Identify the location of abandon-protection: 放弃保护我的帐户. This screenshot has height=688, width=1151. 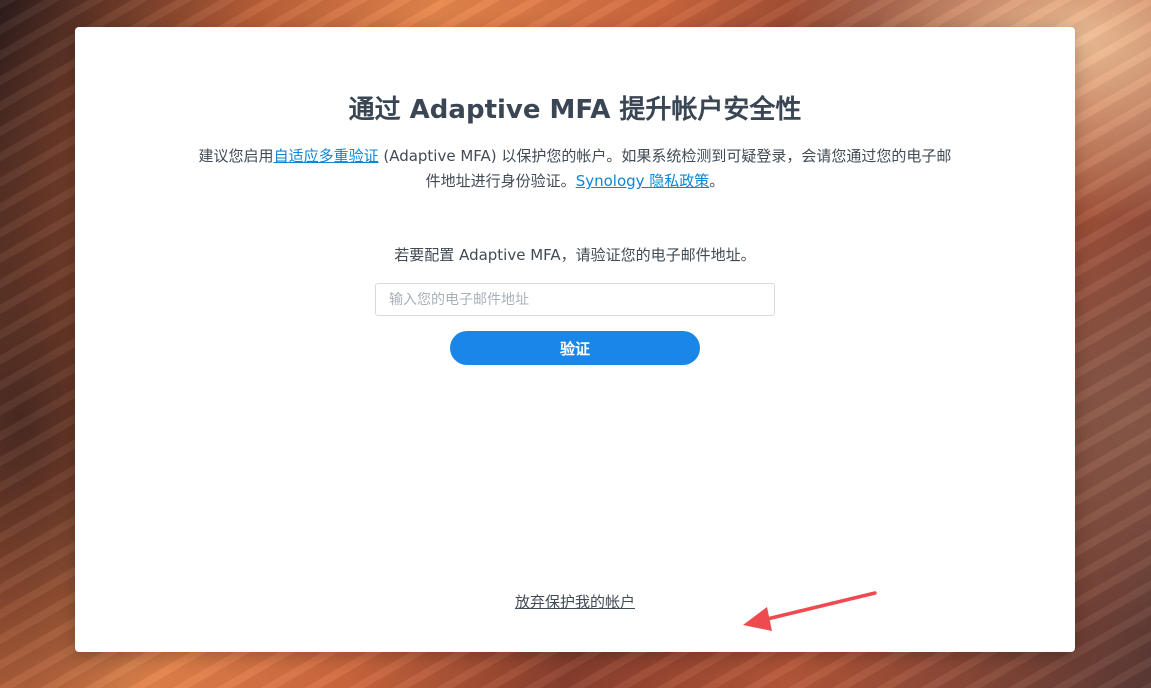
(575, 601).